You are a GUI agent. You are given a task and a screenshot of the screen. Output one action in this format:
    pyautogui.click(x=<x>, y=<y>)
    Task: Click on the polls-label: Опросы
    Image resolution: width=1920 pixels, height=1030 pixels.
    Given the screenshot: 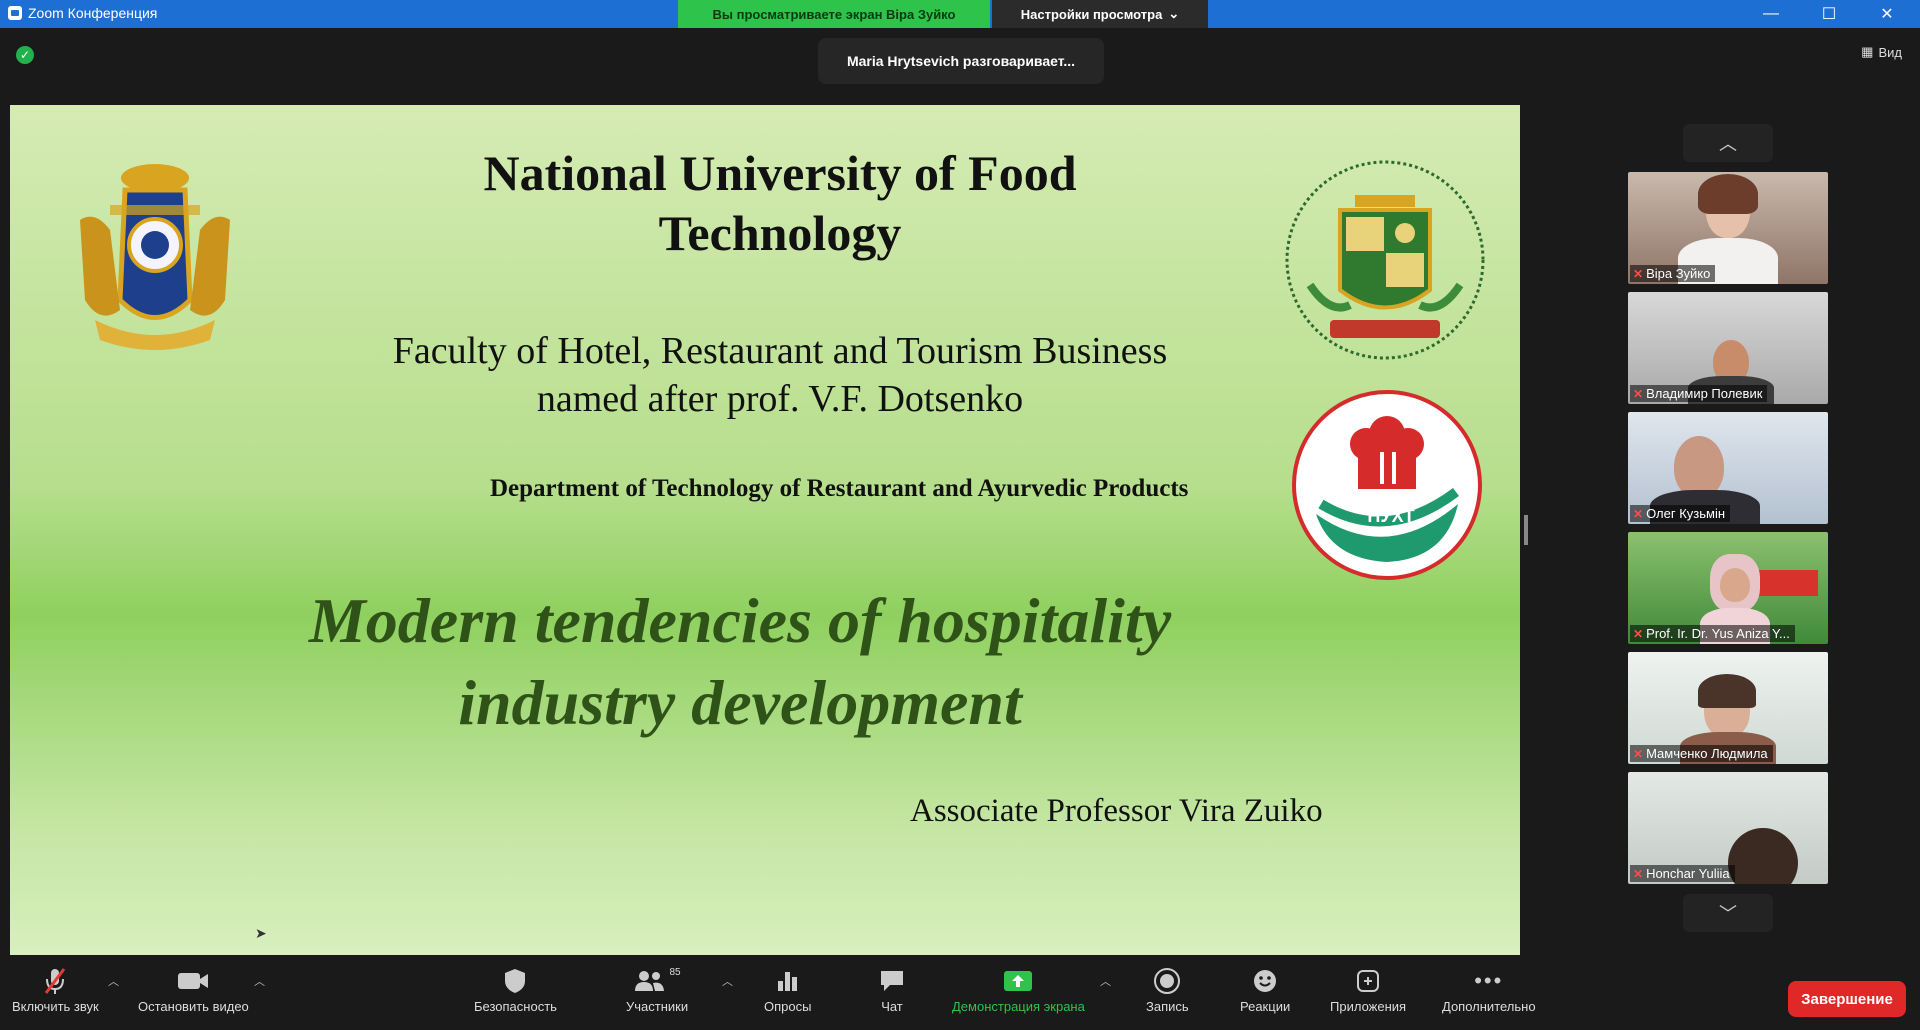 What is the action you would take?
    pyautogui.click(x=788, y=1006)
    